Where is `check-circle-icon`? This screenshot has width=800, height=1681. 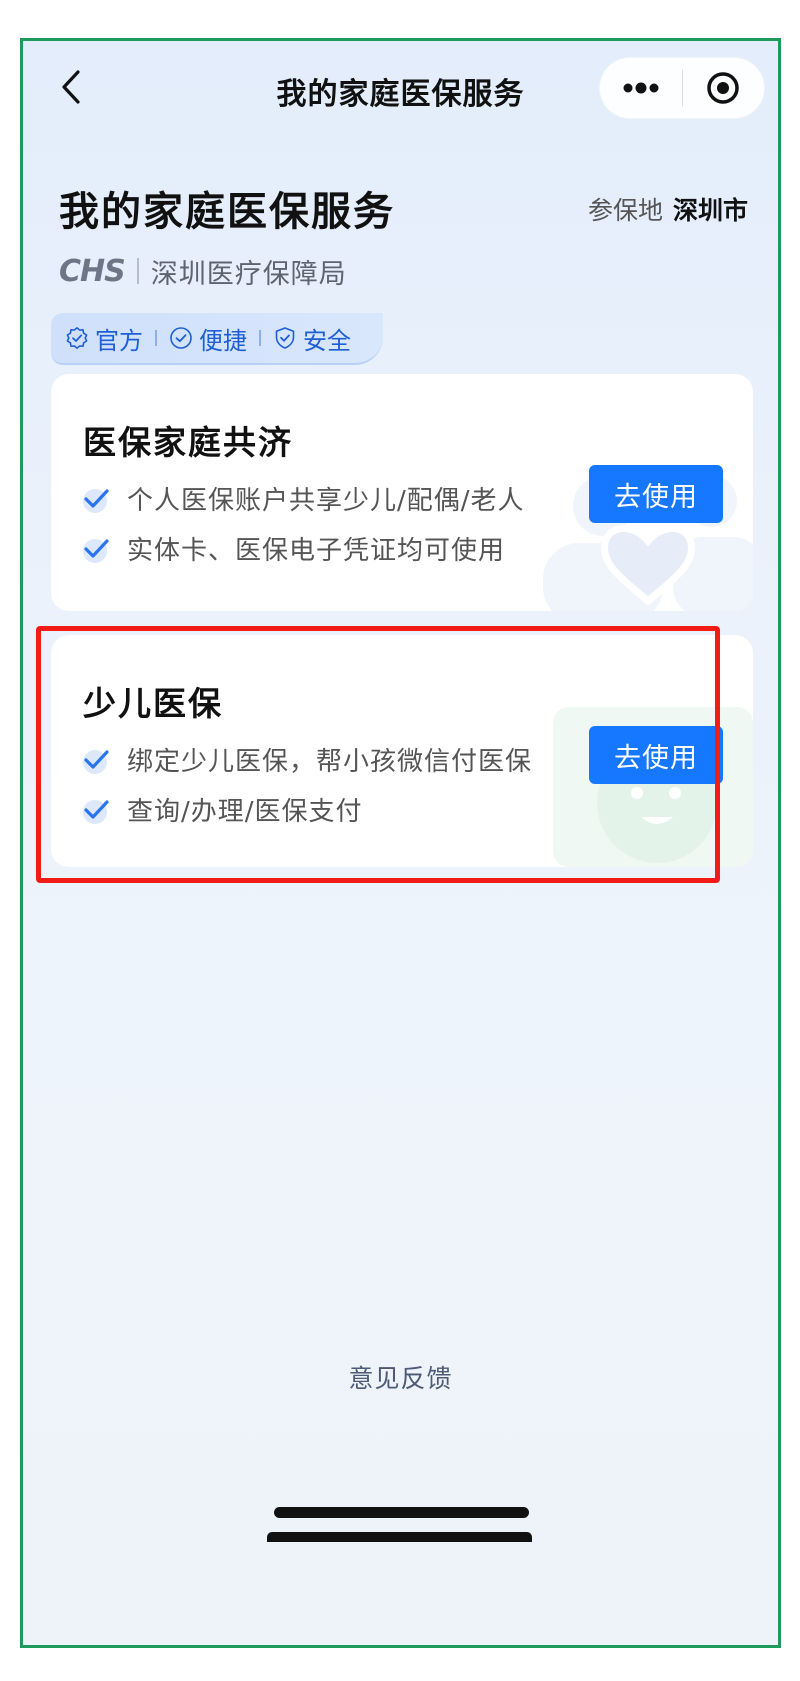
check-circle-icon is located at coordinates (181, 338).